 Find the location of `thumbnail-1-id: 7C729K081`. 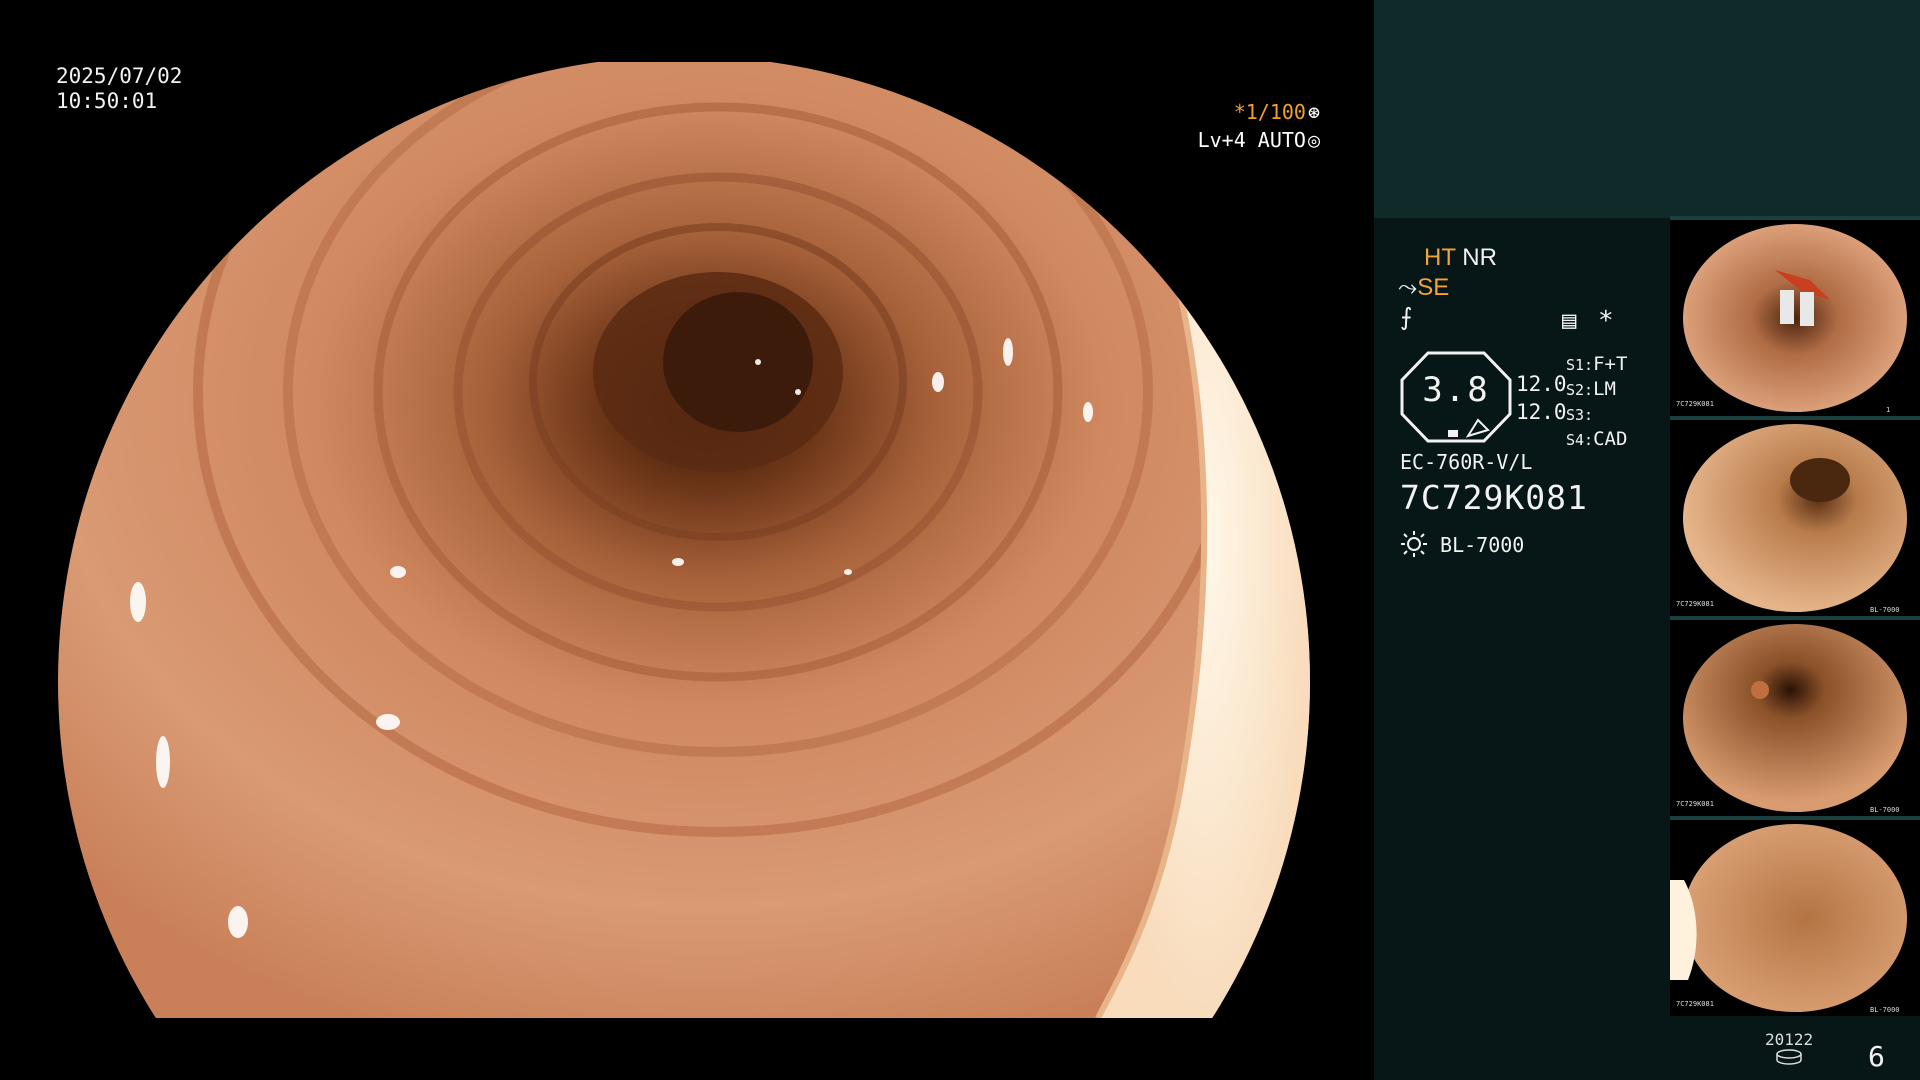

thumbnail-1-id: 7C729K081 is located at coordinates (1695, 404).